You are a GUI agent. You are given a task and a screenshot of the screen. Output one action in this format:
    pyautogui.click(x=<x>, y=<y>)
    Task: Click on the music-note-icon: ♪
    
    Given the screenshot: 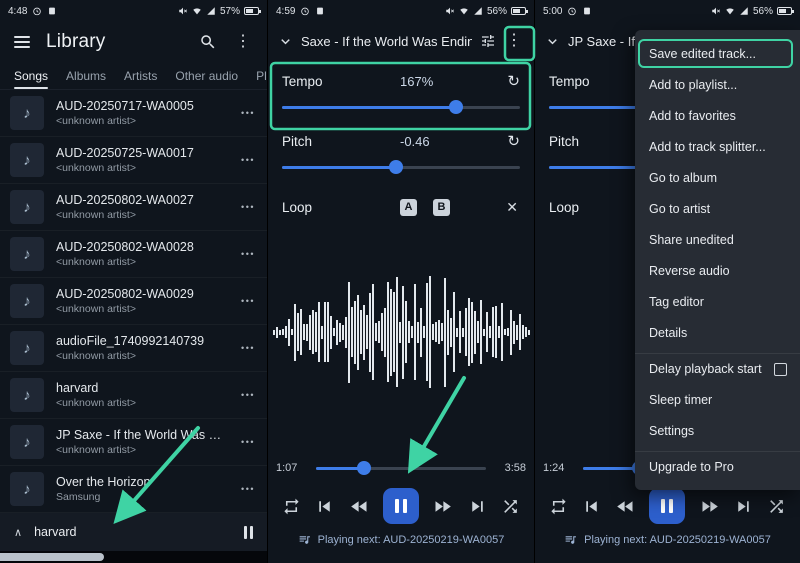 What is the action you would take?
    pyautogui.click(x=27, y=301)
    